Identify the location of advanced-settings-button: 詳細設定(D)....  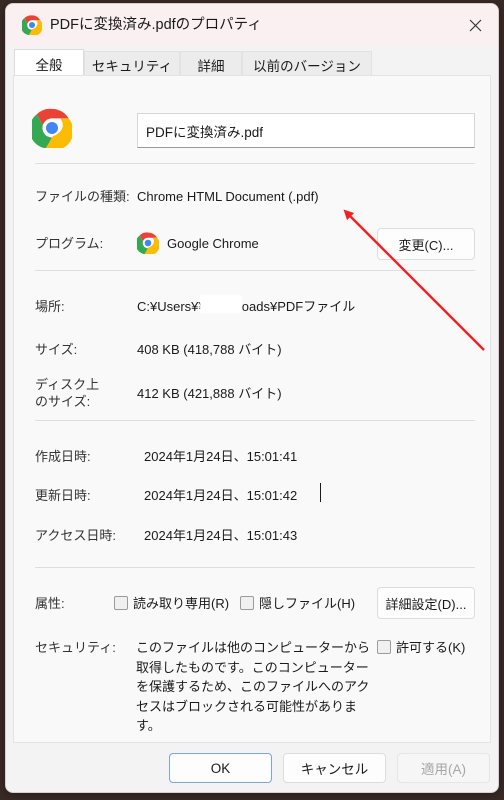
(426, 603).